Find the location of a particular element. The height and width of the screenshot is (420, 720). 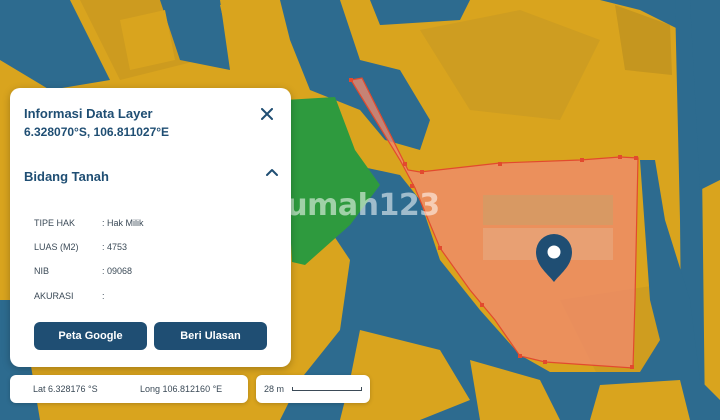

attribute-value: : is located at coordinates (103, 296).